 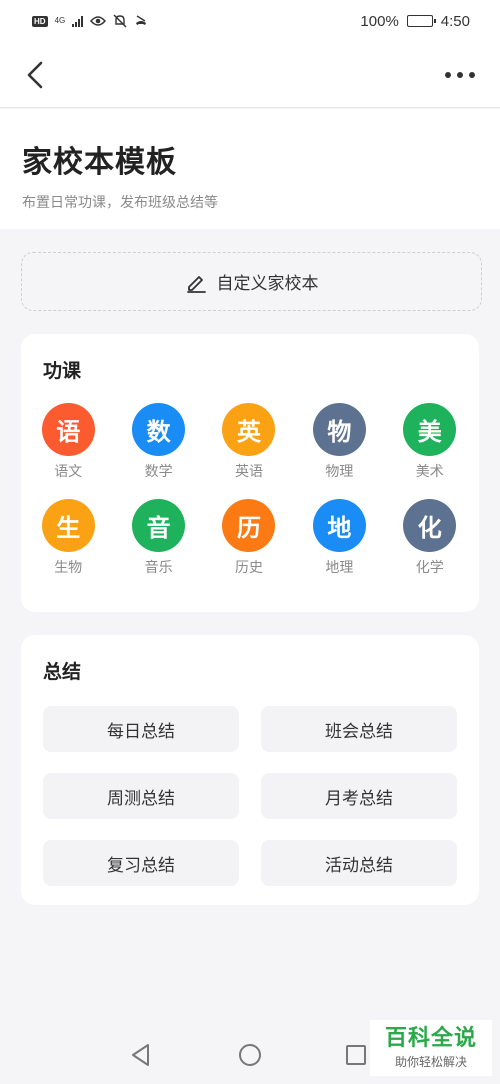 I want to click on subject-item-2: 英 英语, so click(x=249, y=442).